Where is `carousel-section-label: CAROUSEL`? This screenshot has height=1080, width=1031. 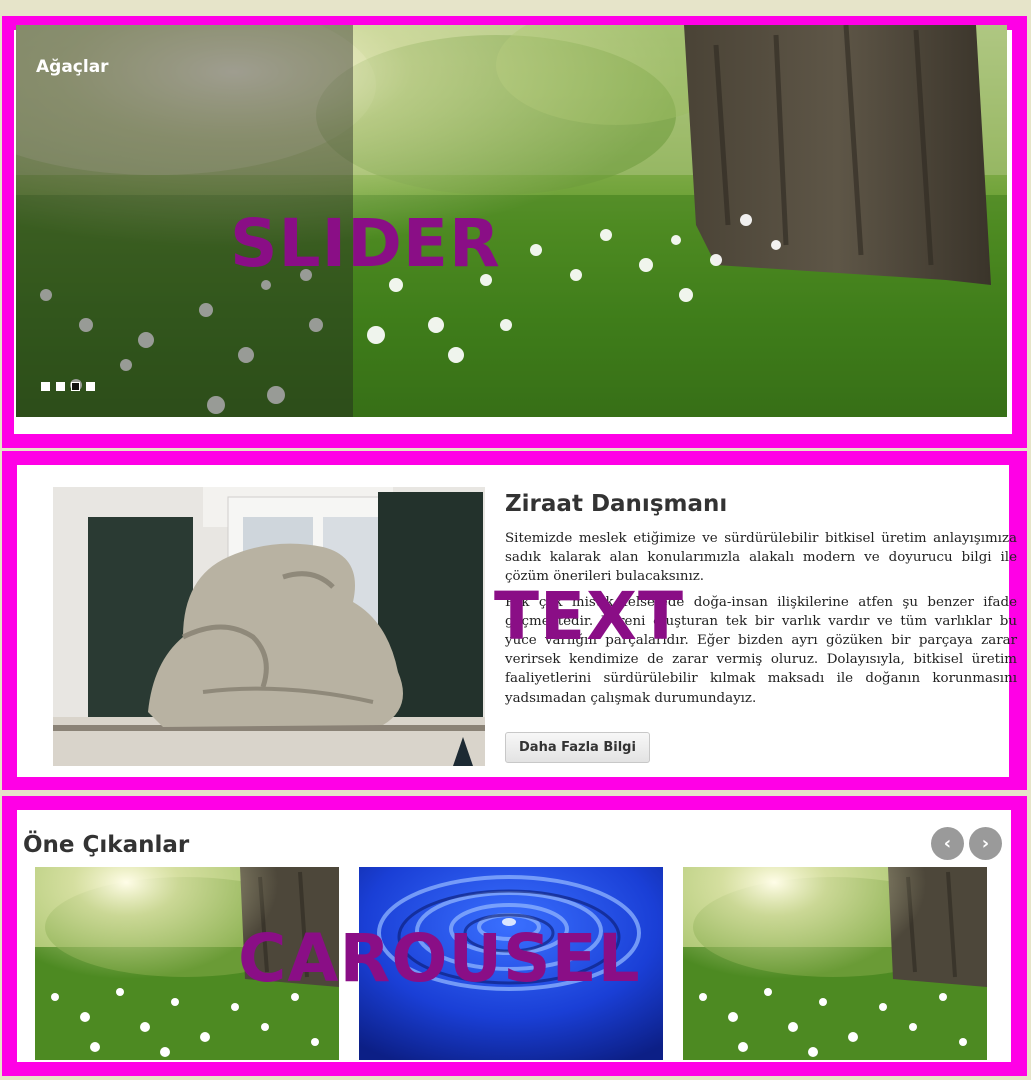 carousel-section-label: CAROUSEL is located at coordinates (439, 958).